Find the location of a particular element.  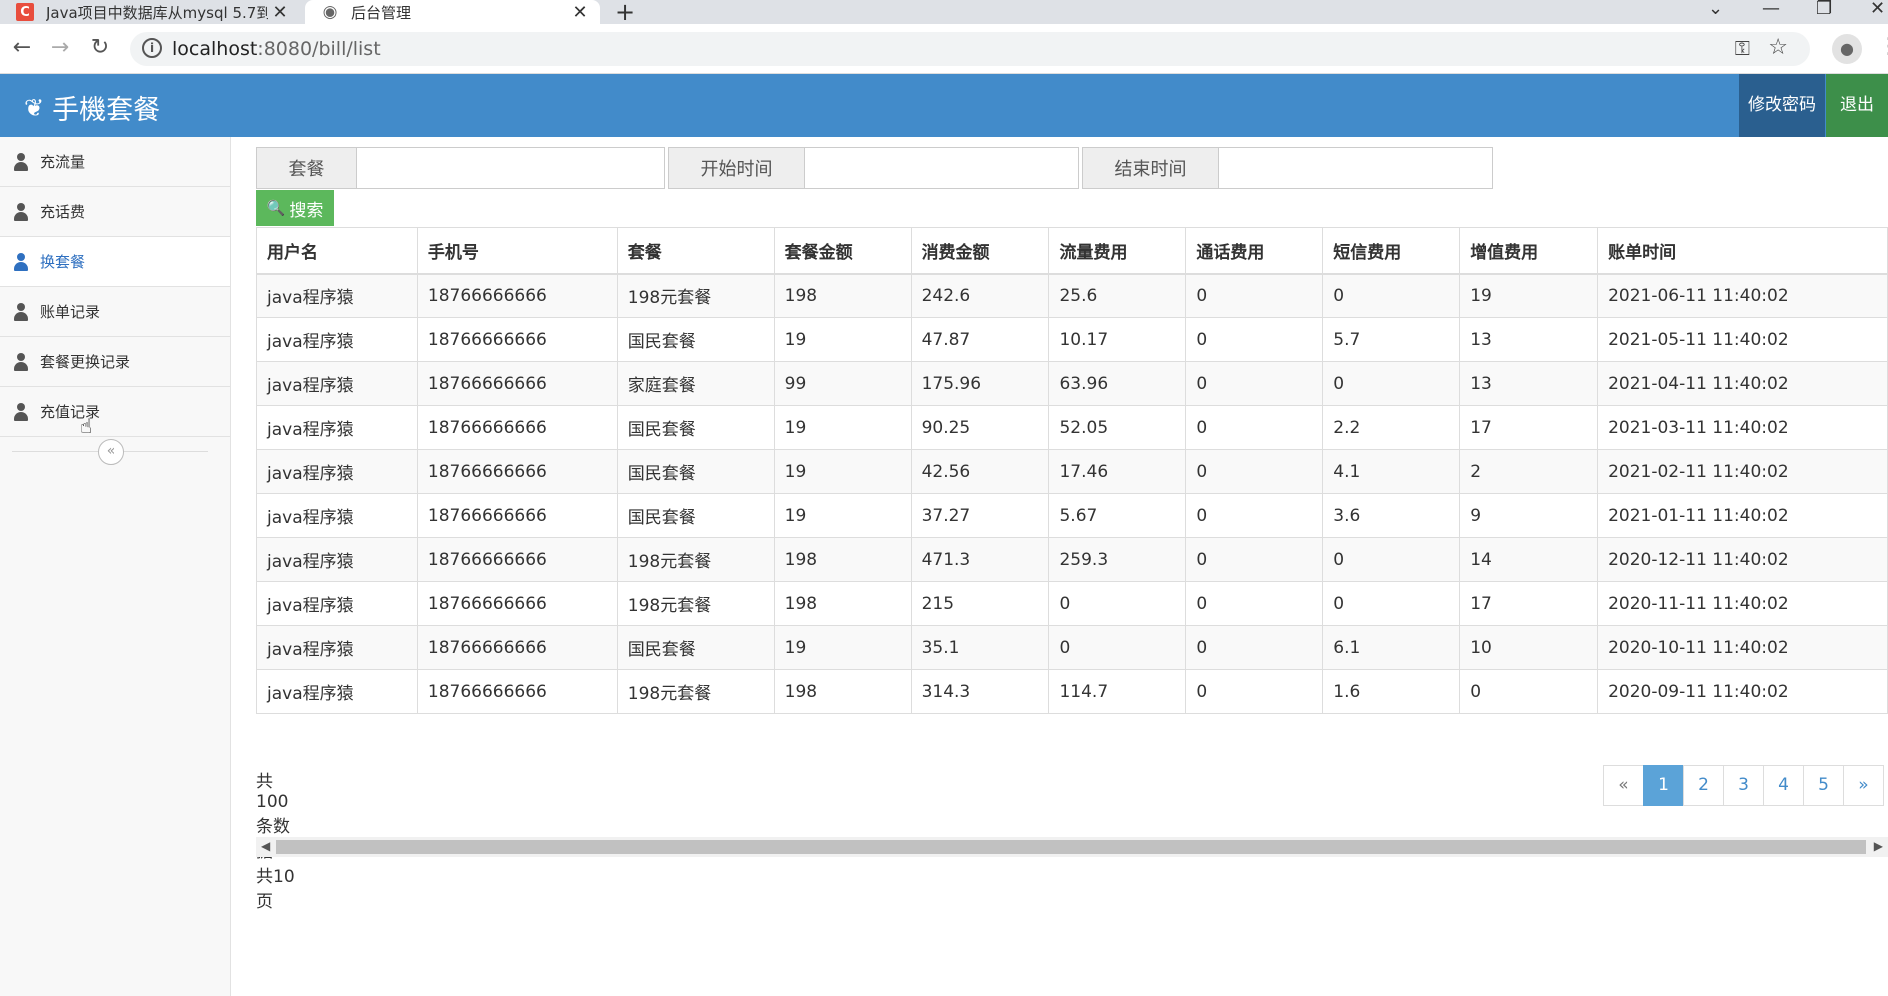

browser-tab-1: C Java项目中数据库从mysql 5.7到 ✕ is located at coordinates (150, 12).